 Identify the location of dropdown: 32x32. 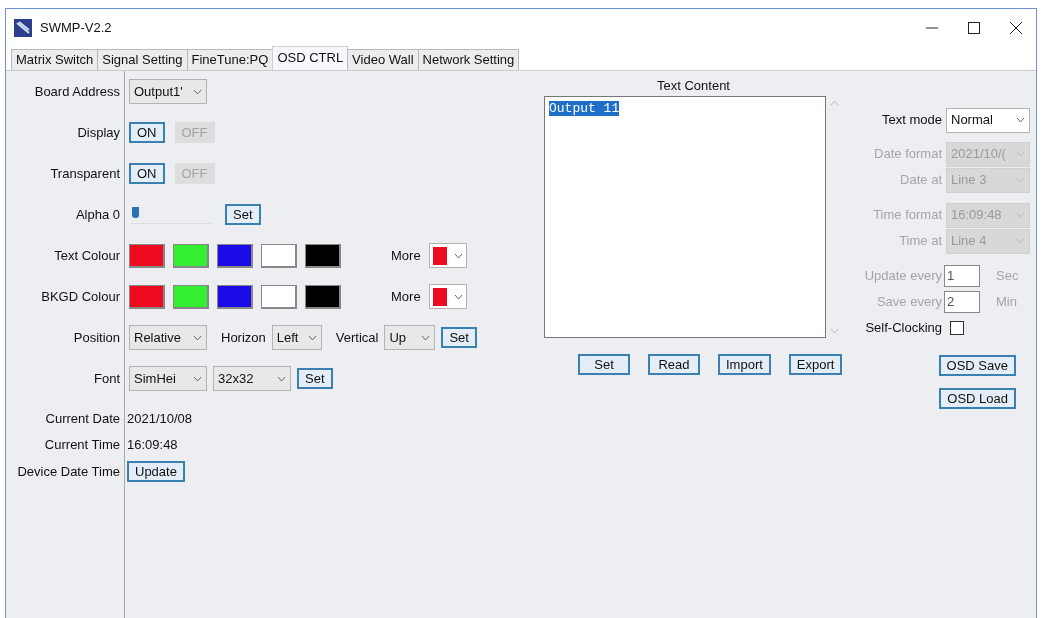
(252, 378).